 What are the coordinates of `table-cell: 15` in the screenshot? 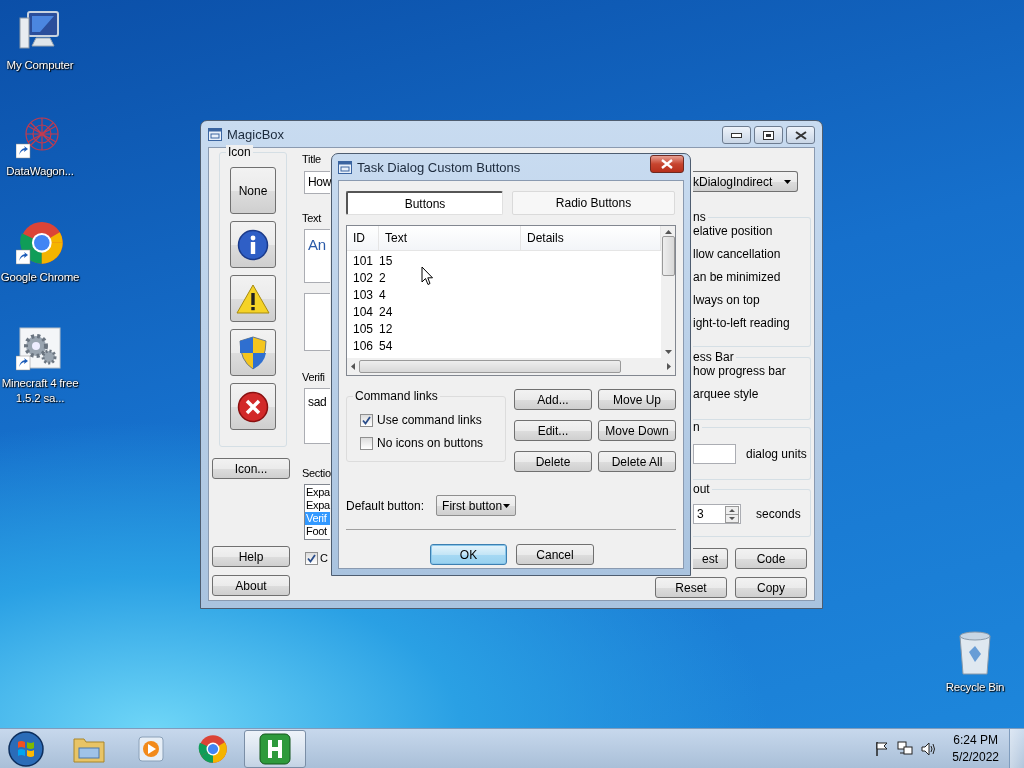 It's located at (386, 261).